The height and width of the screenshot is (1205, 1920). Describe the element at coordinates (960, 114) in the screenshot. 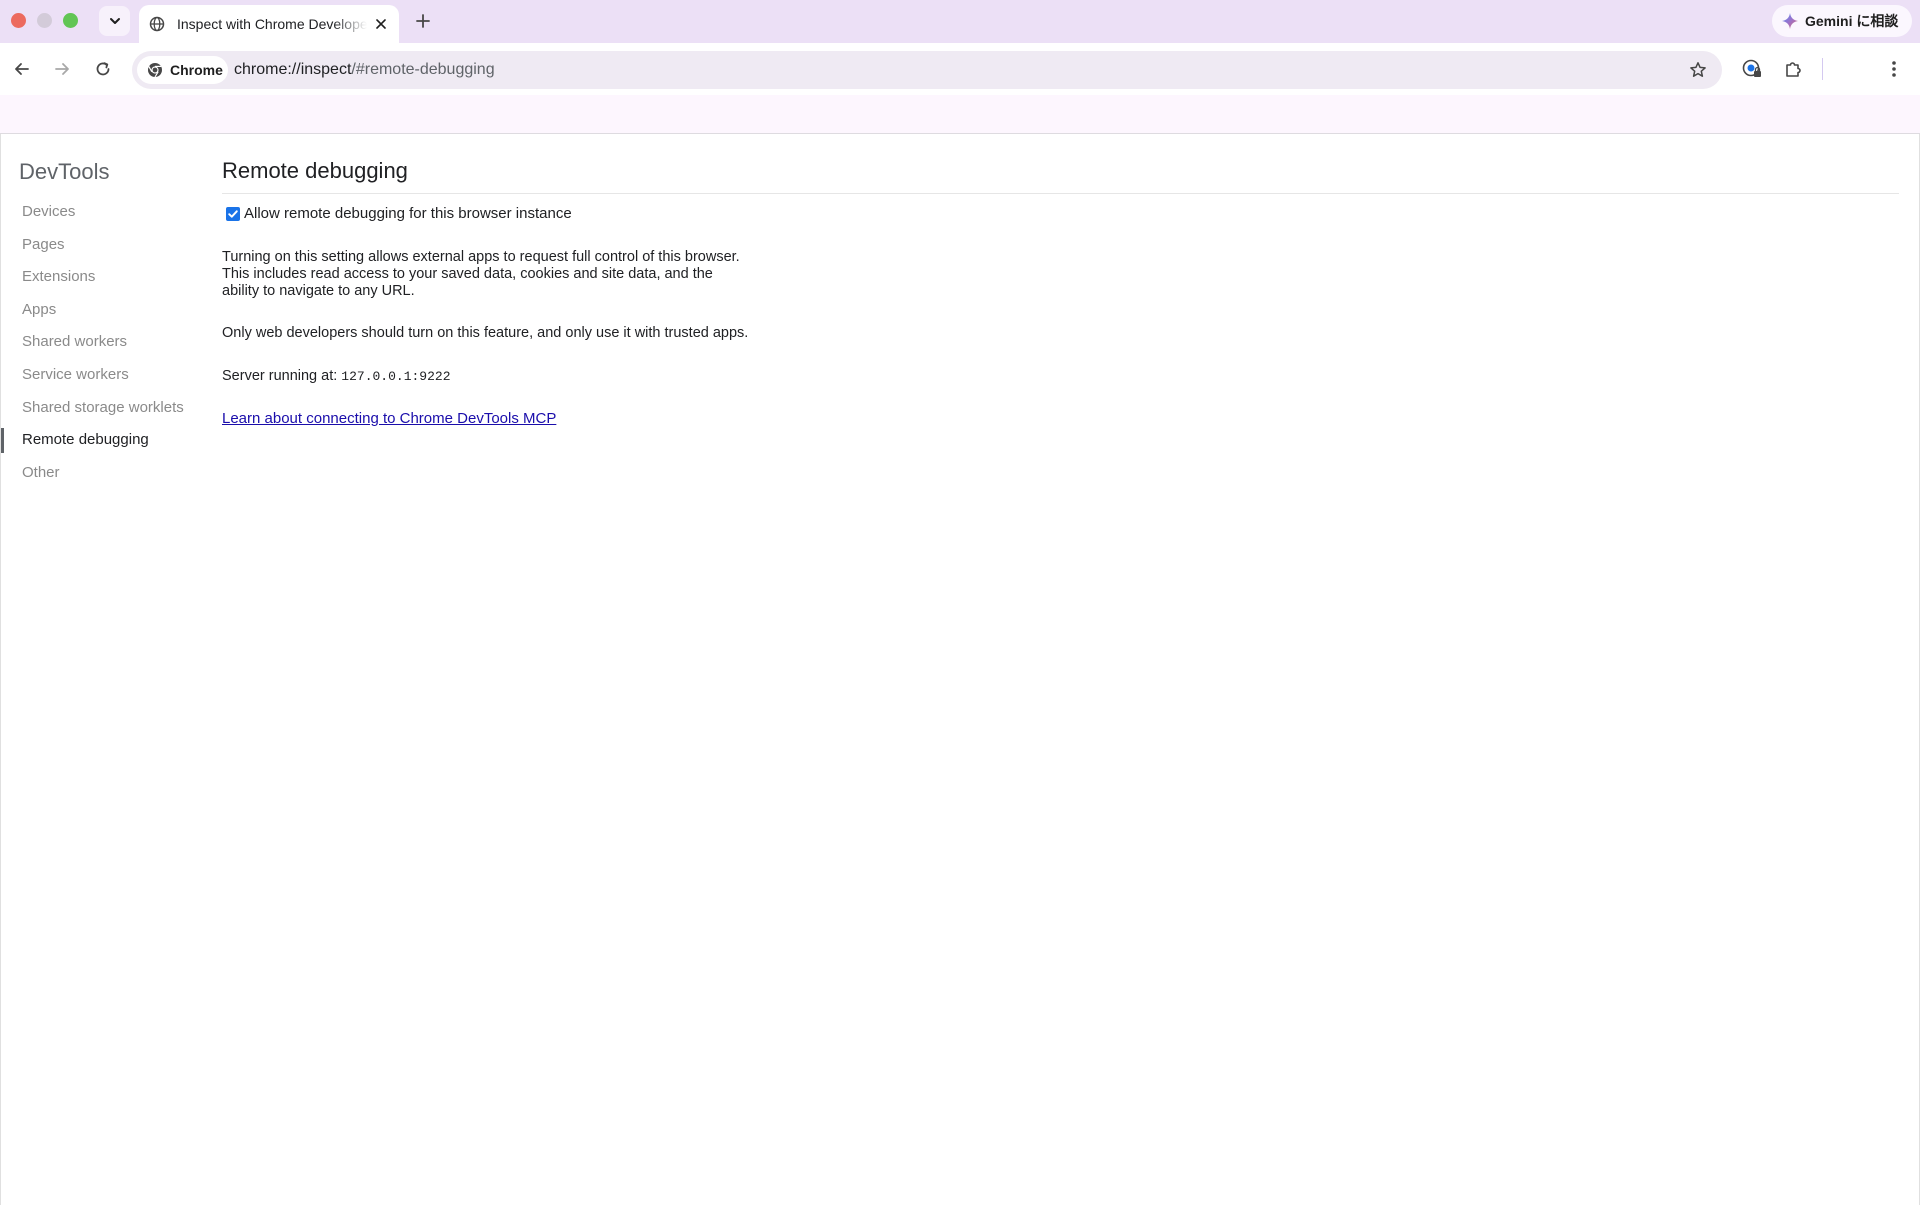

I see `bookmarks-bar` at that location.